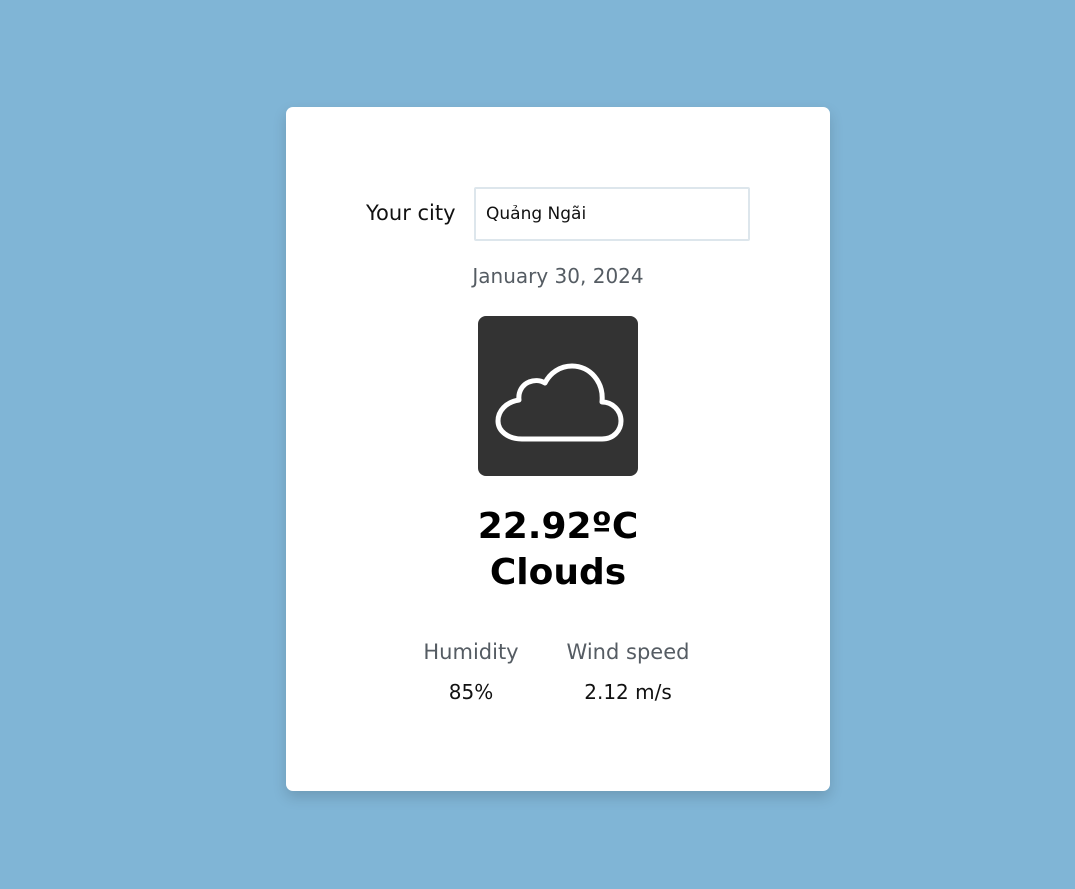 The image size is (1075, 889). Describe the element at coordinates (558, 572) in the screenshot. I see `weather-condition: Clouds` at that location.